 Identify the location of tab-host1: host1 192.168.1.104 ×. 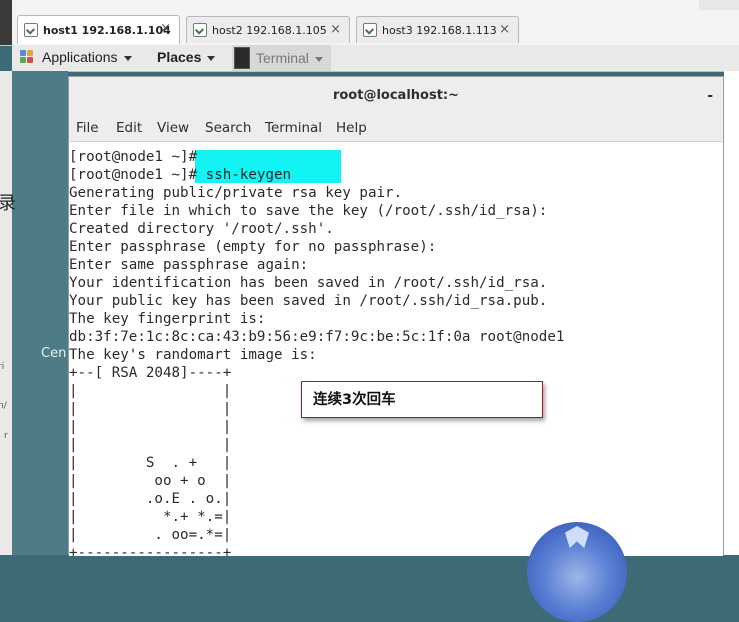
(98, 29).